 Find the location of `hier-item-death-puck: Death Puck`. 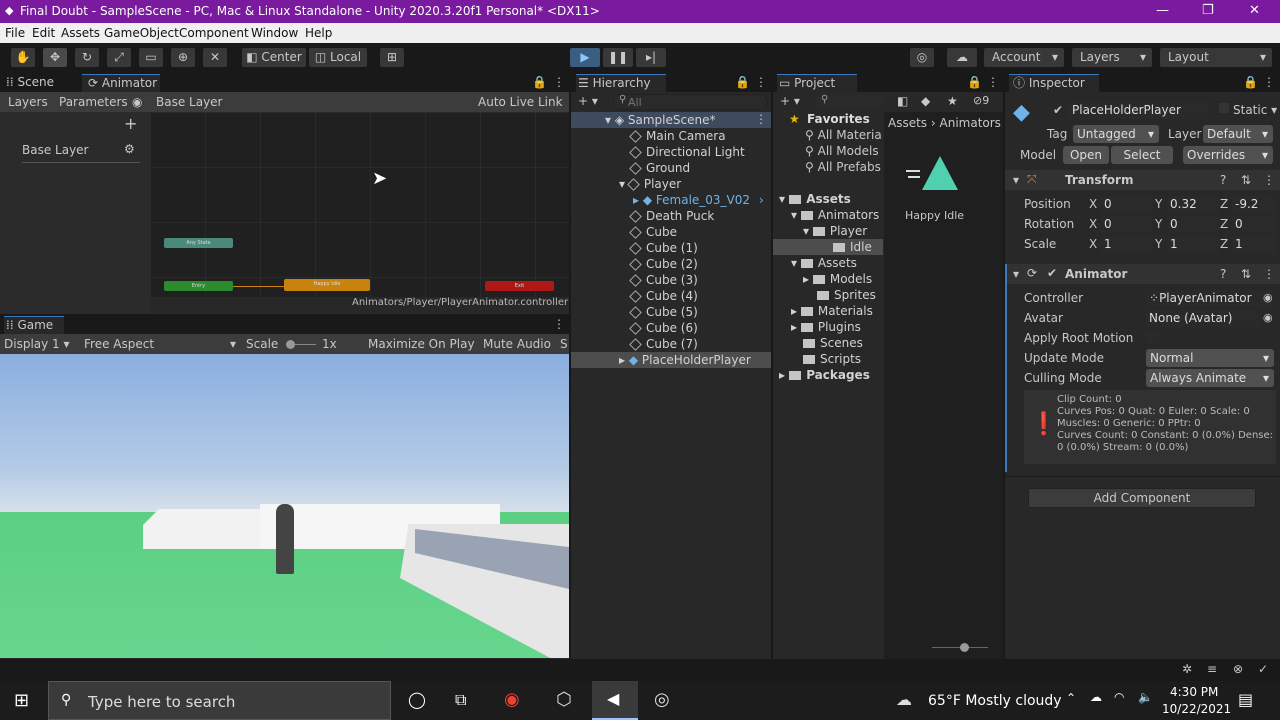

hier-item-death-puck: Death Puck is located at coordinates (671, 216).